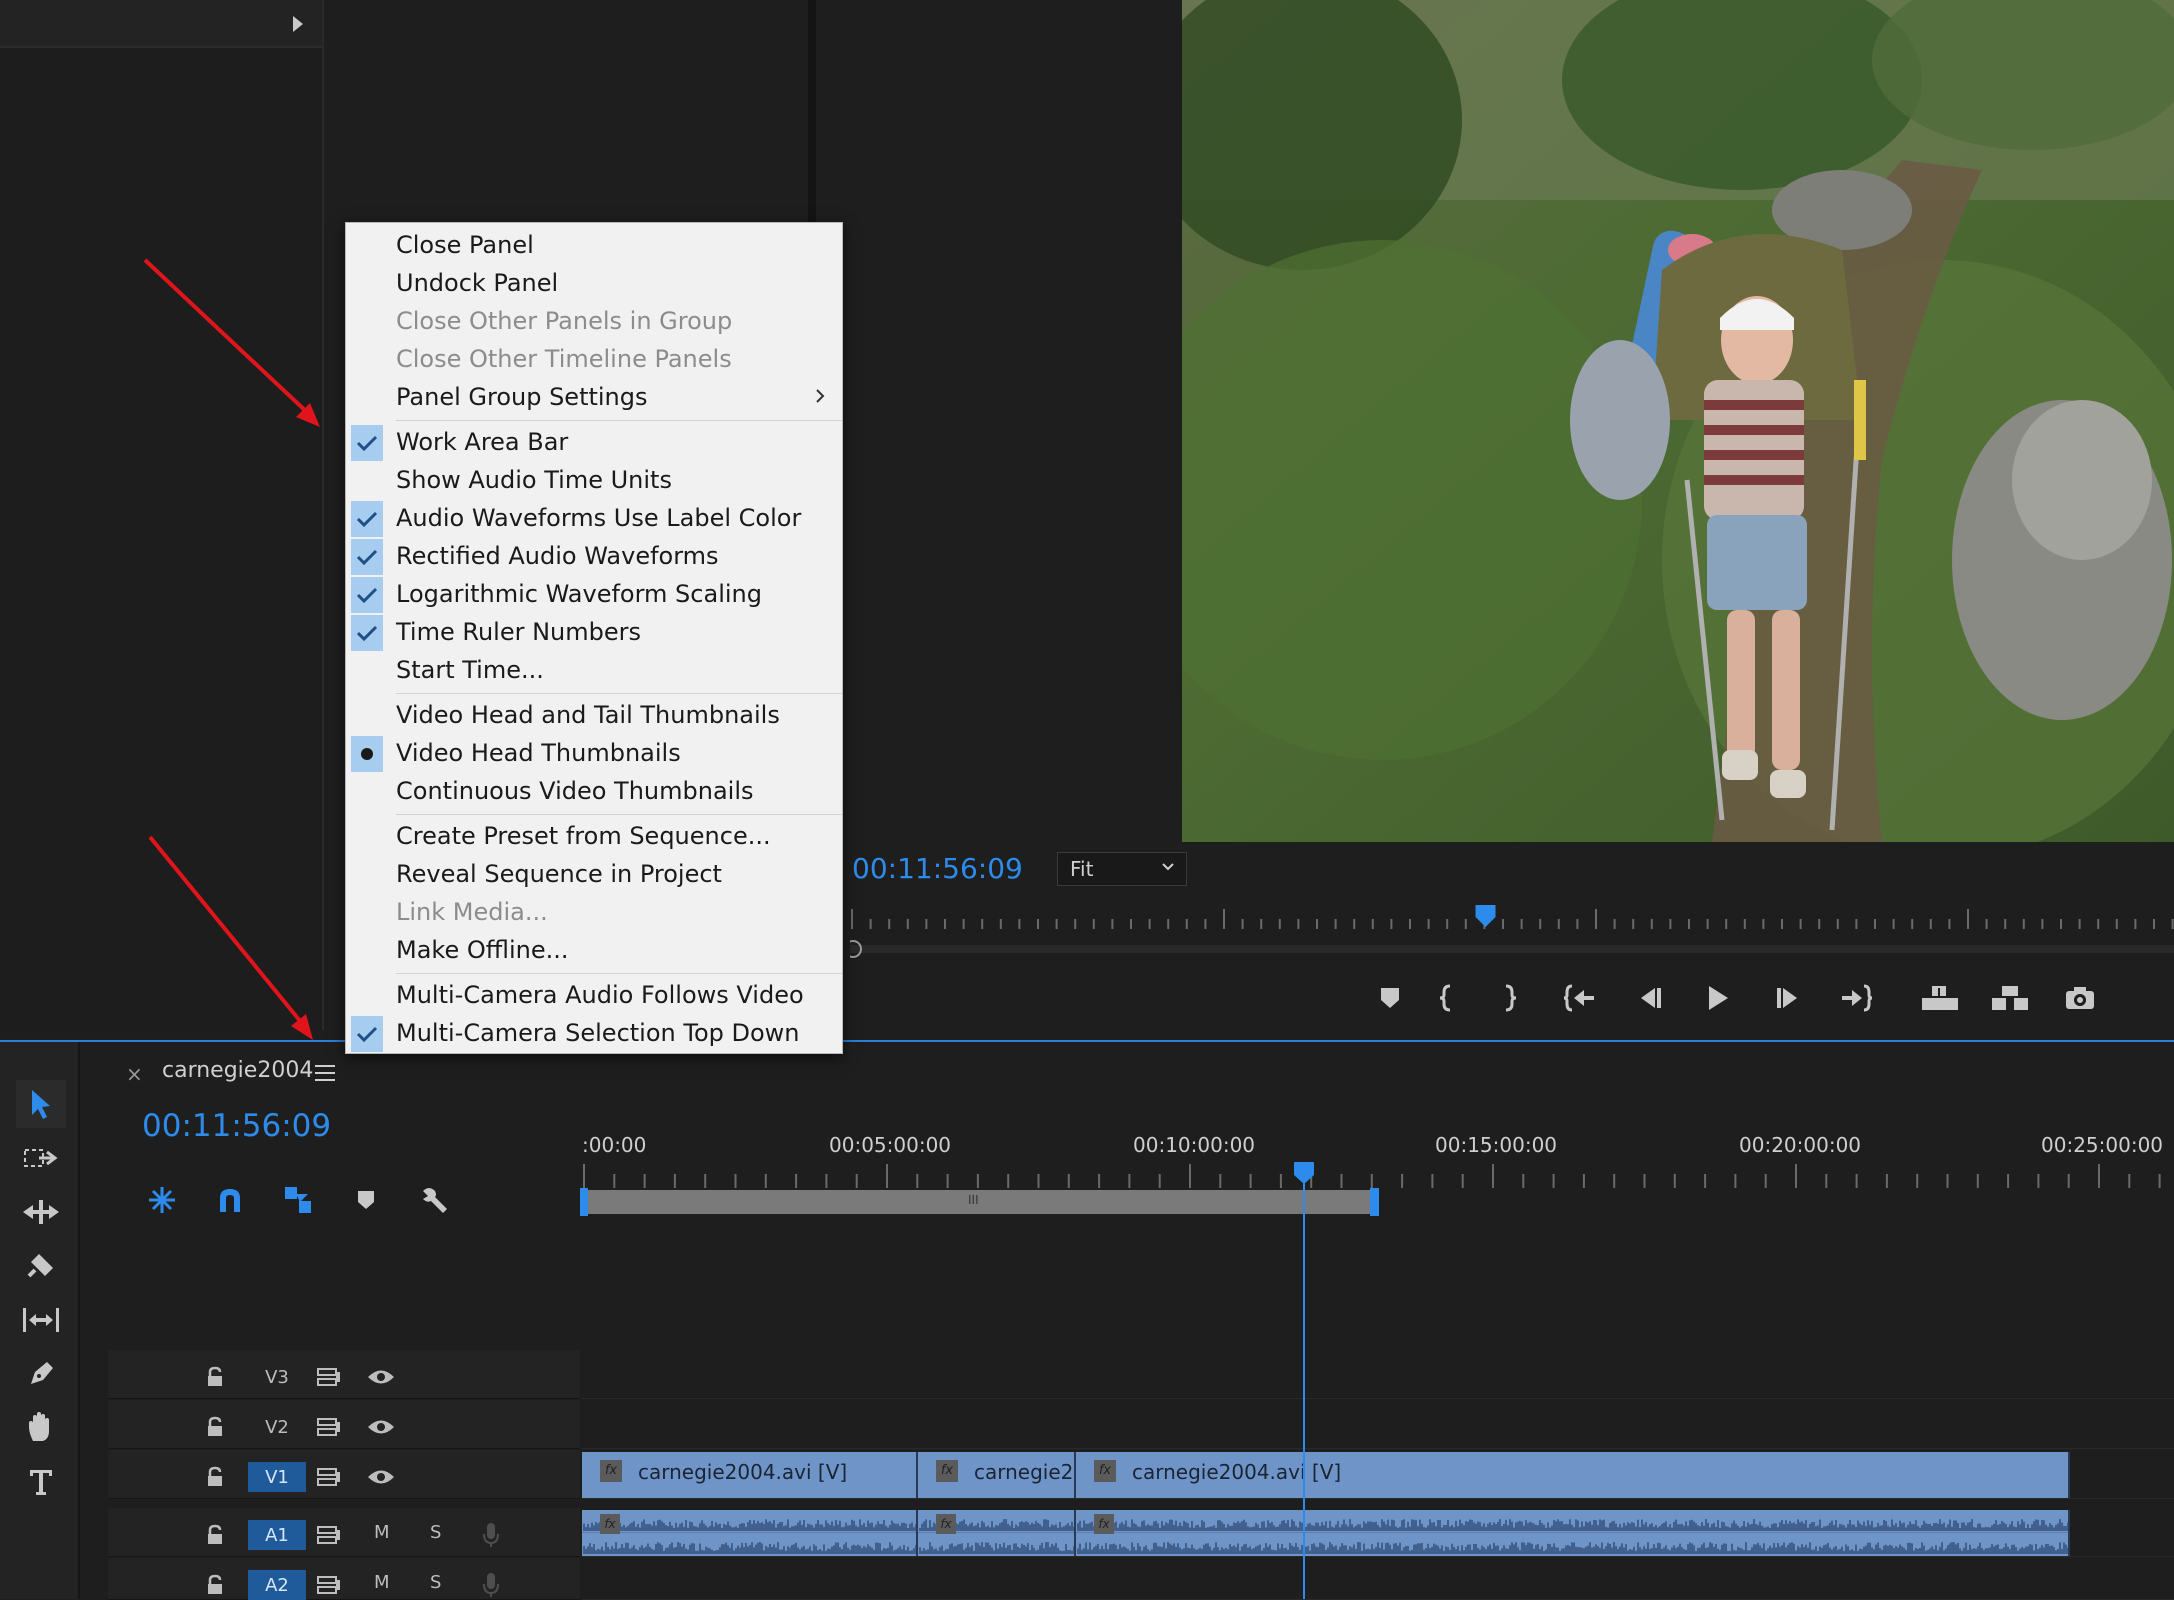  Describe the element at coordinates (594, 322) in the screenshot. I see `menu-item: Close Other Panels in Group` at that location.